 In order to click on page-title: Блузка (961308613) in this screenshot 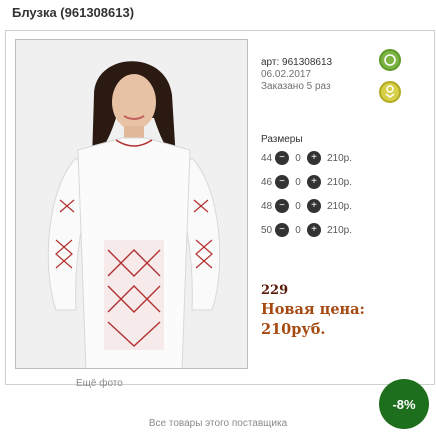, I will do `click(73, 12)`.